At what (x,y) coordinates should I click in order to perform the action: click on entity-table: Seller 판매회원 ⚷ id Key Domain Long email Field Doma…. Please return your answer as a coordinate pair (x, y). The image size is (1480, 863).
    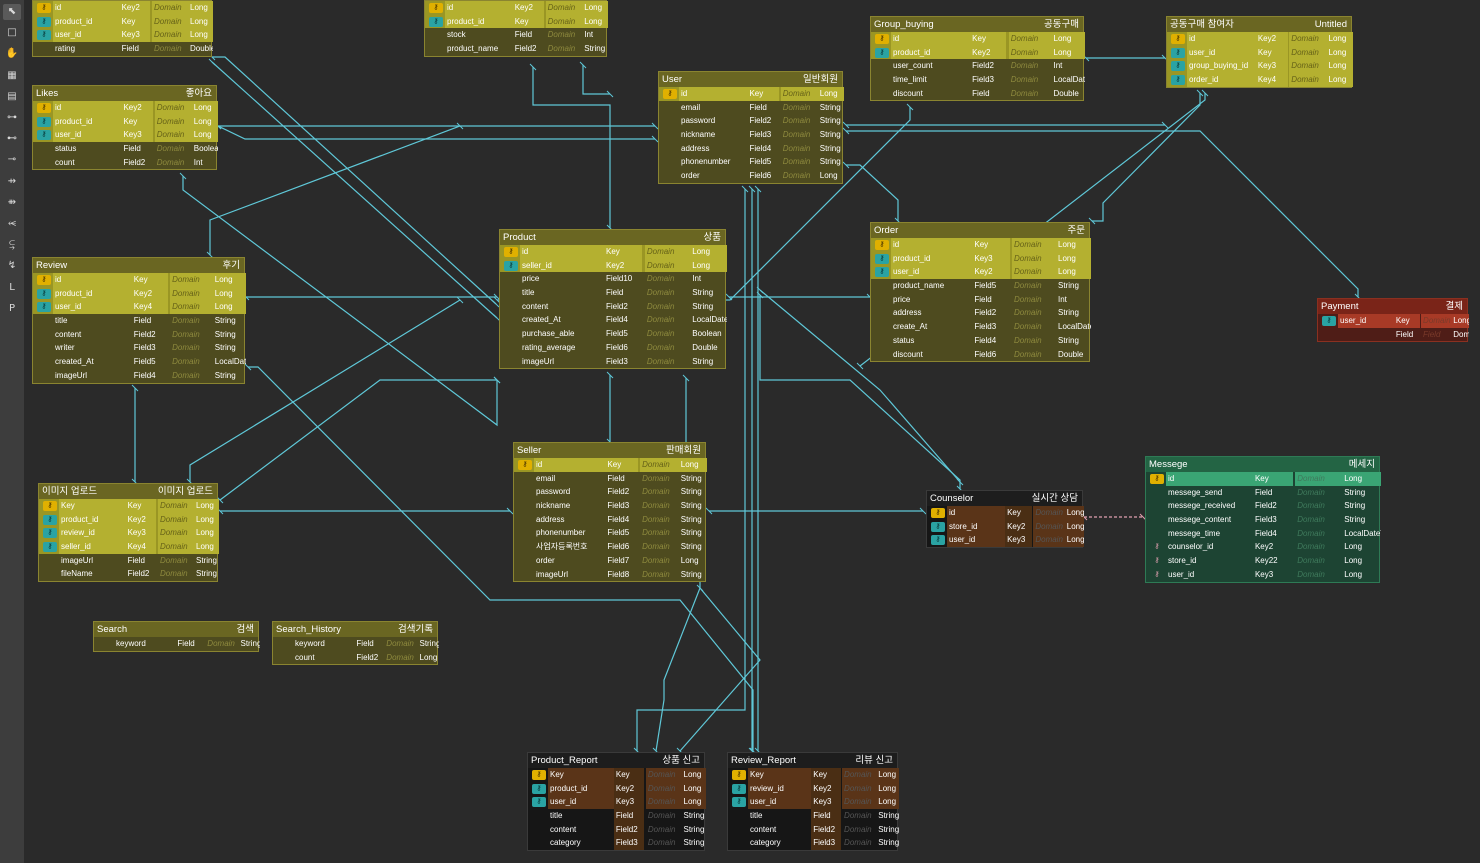
    Looking at the image, I should click on (610, 512).